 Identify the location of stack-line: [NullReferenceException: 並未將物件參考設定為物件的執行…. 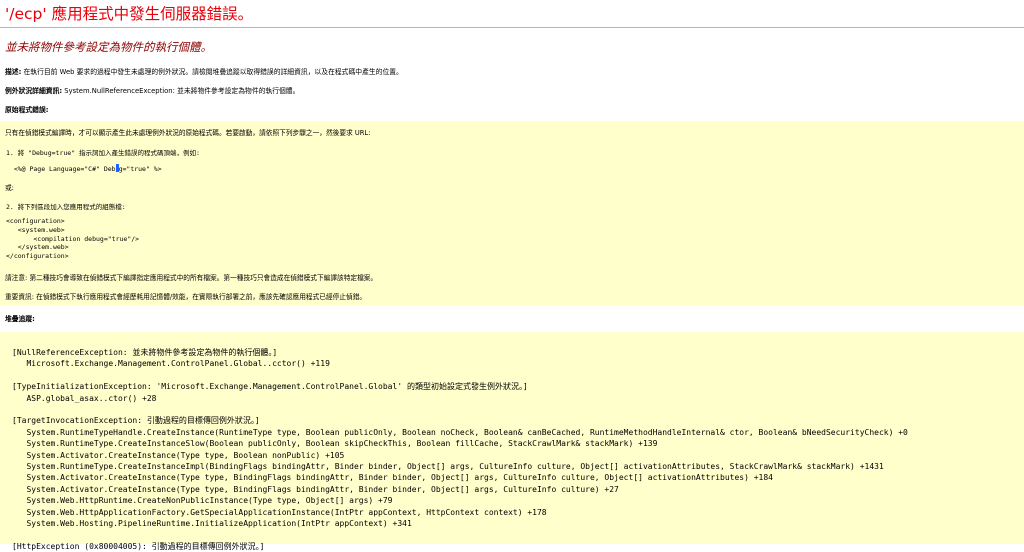
(145, 352).